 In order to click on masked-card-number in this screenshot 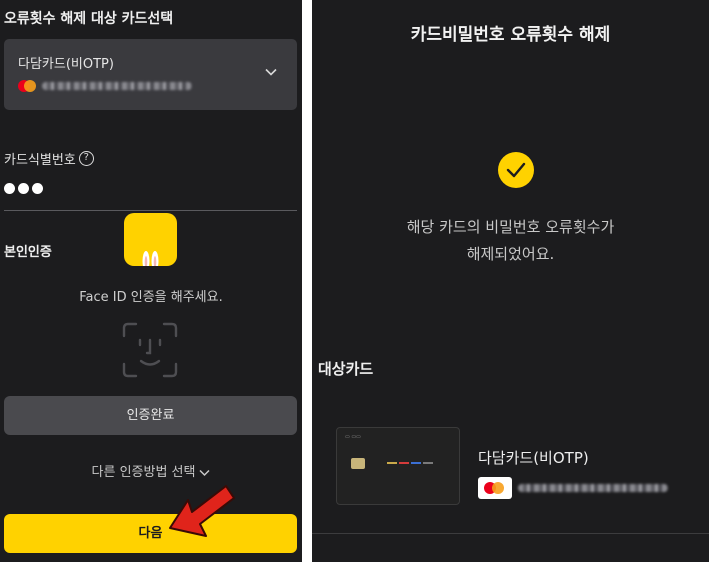, I will do `click(105, 86)`.